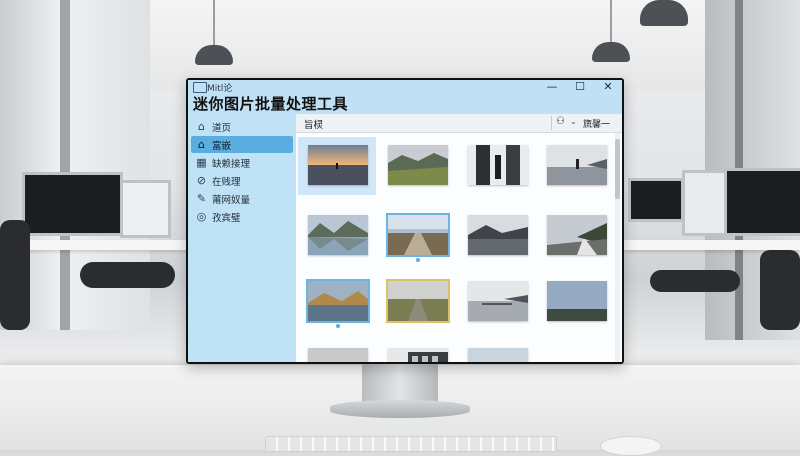 The image size is (800, 456). I want to click on grid-icon: ▦, so click(201, 162).